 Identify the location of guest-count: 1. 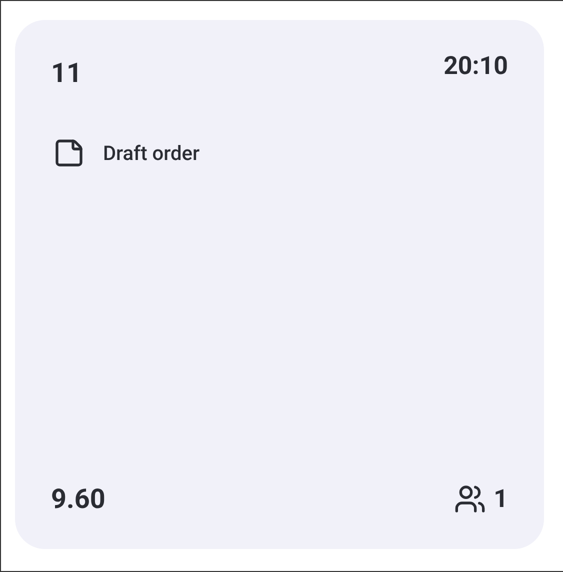
(501, 499).